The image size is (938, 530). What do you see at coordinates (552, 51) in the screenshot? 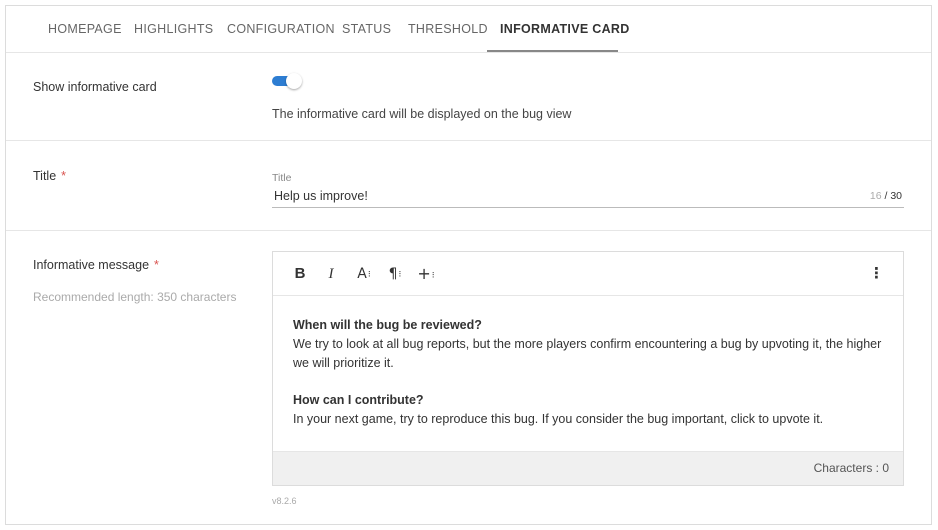
I see `active-tab-indicator` at bounding box center [552, 51].